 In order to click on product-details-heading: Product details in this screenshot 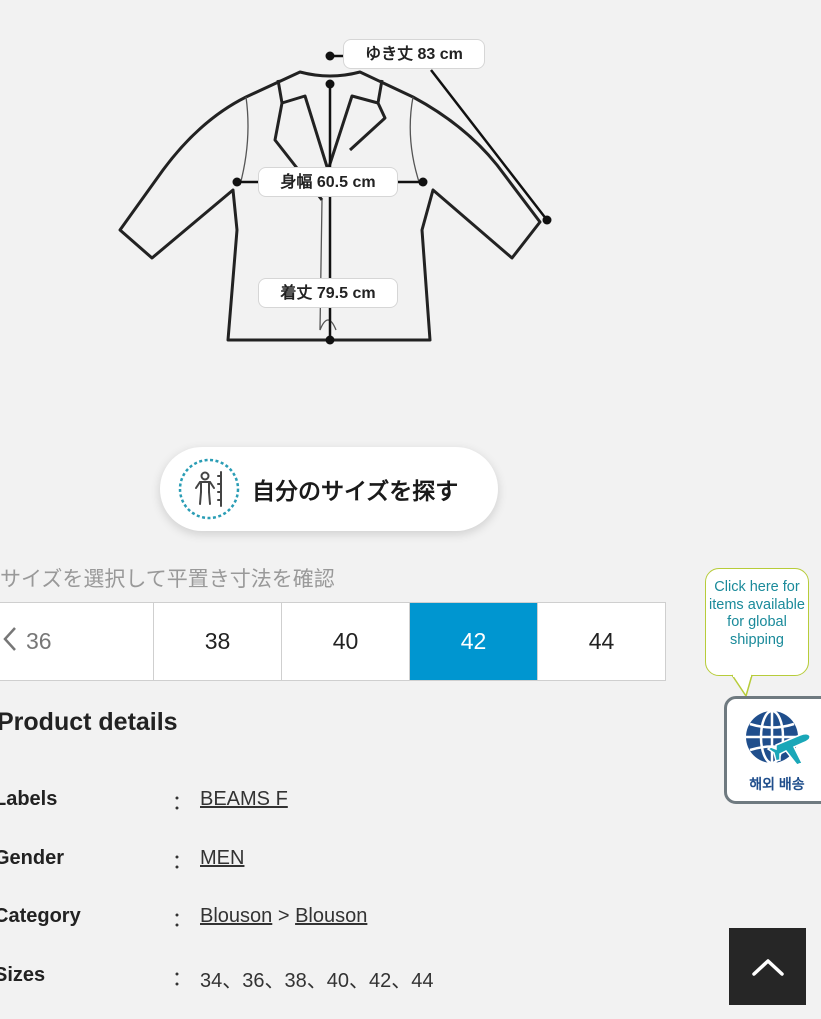, I will do `click(89, 722)`.